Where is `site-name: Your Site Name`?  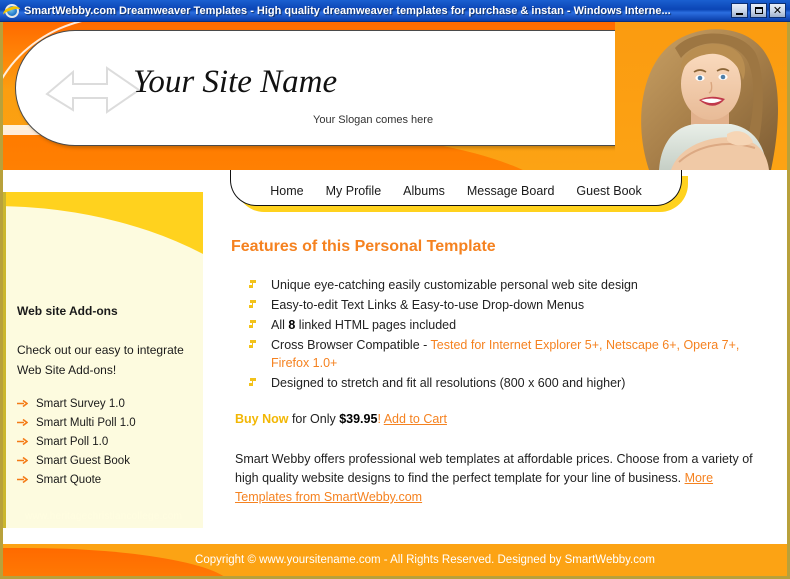
site-name: Your Site Name is located at coordinates (235, 82).